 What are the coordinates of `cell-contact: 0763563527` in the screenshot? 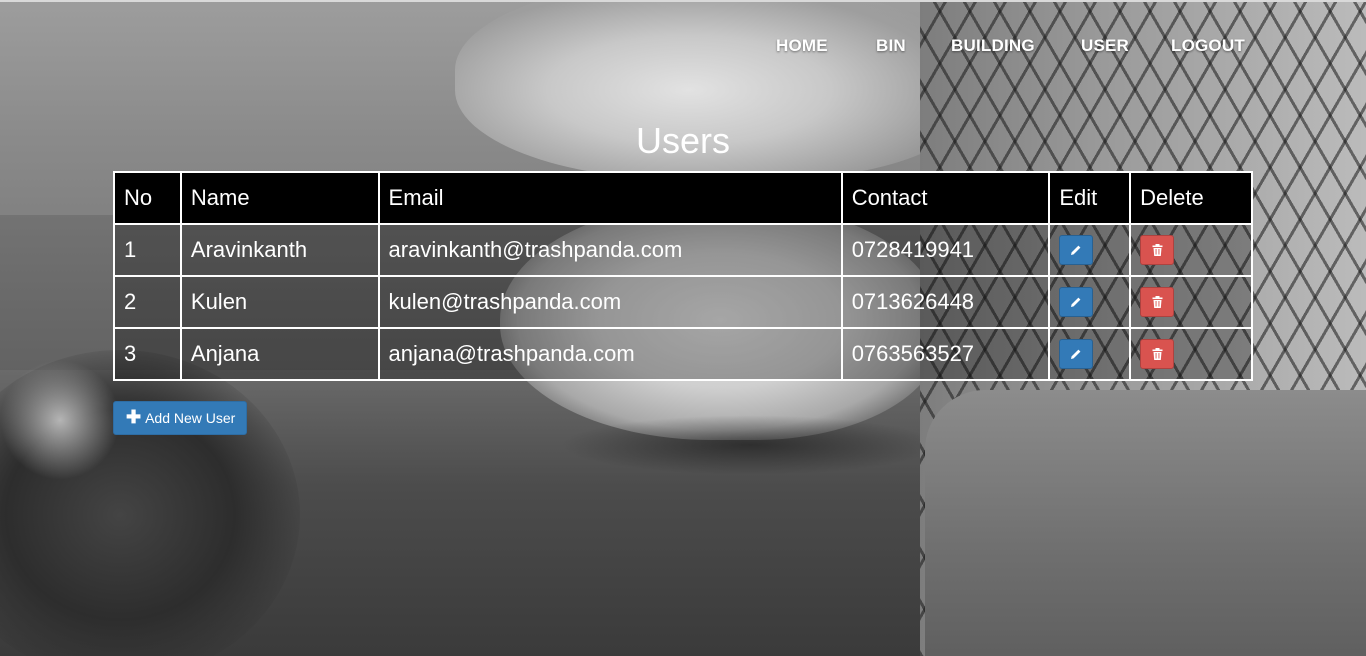 It's located at (945, 354).